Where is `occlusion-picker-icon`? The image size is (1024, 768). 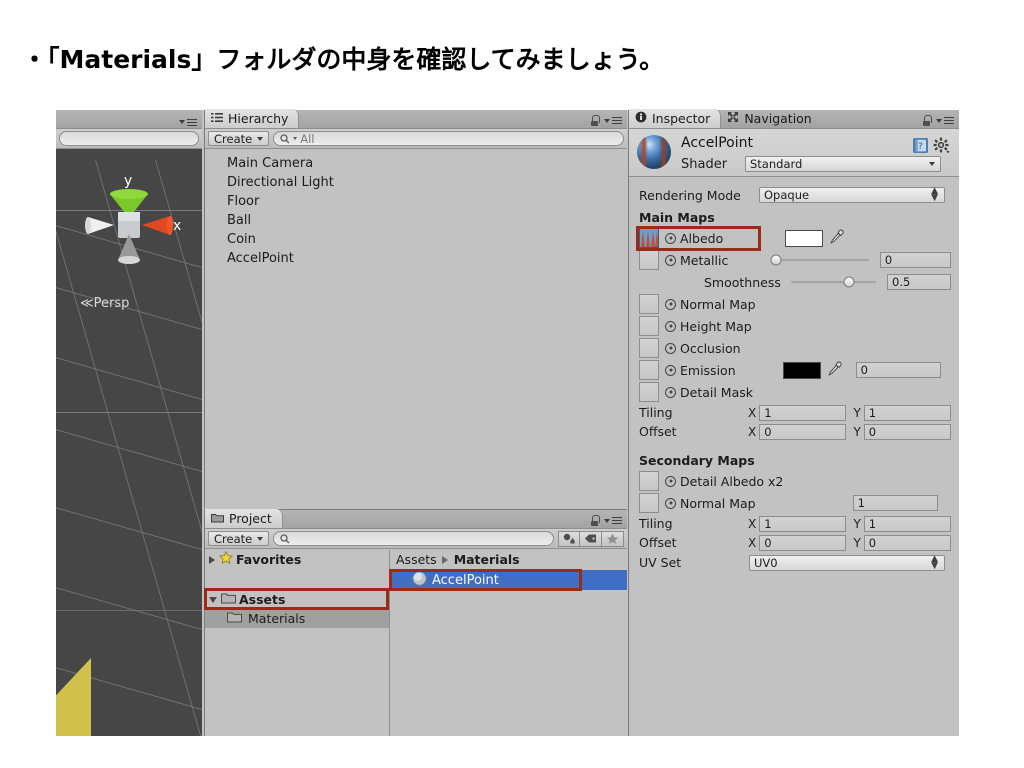
occlusion-picker-icon is located at coordinates (670, 348).